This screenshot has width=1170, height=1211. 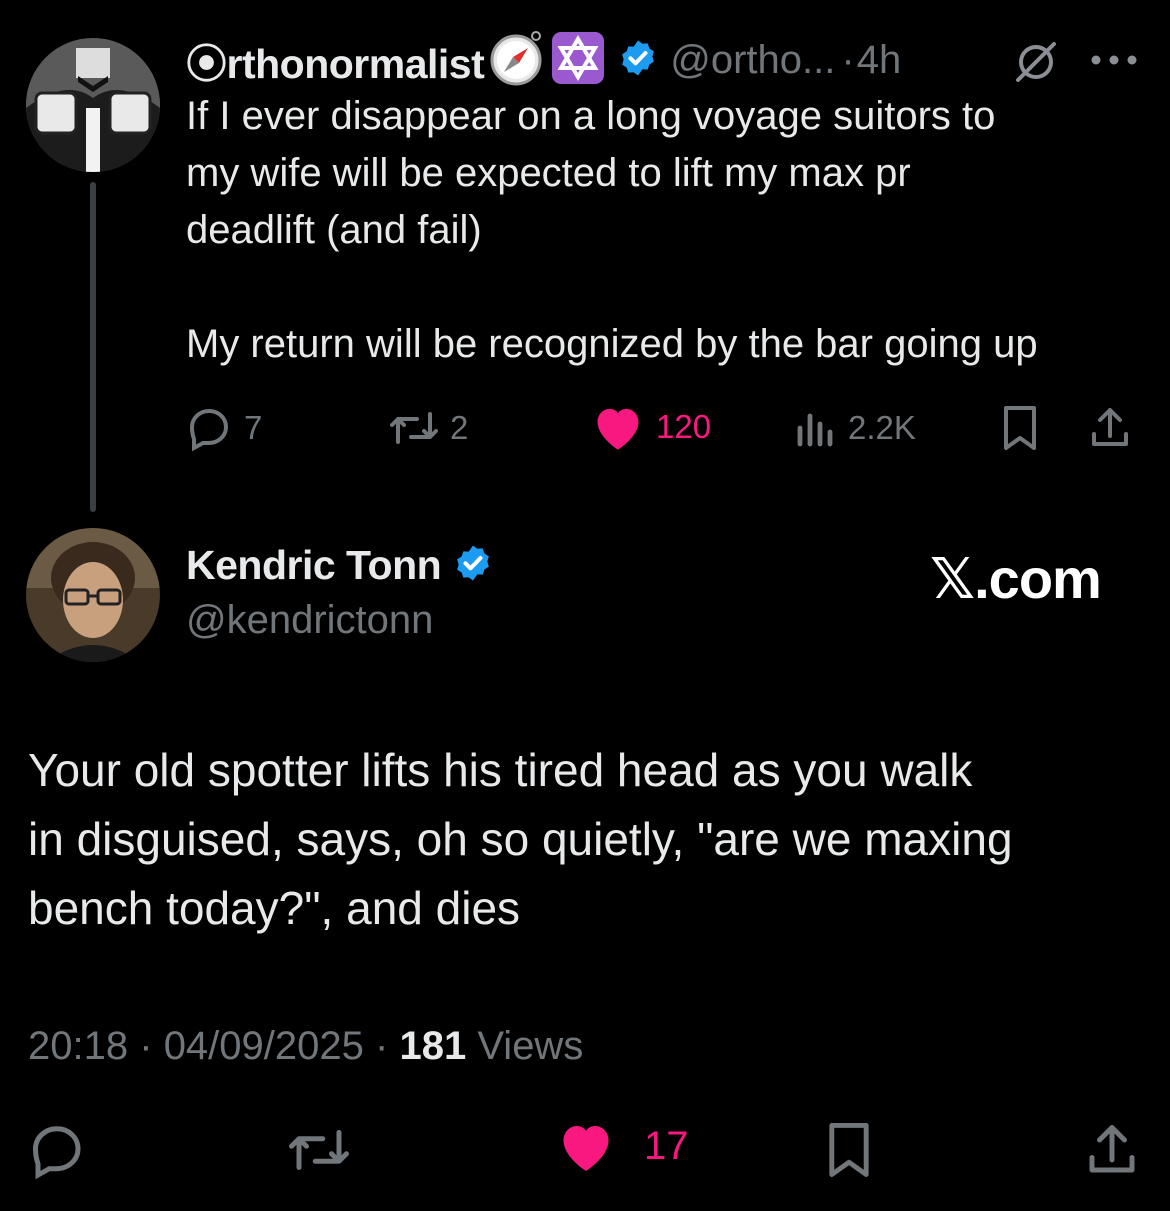 I want to click on reply-meta: 20:18 · 04/09/2025 · 181 Views, so click(x=305, y=1046).